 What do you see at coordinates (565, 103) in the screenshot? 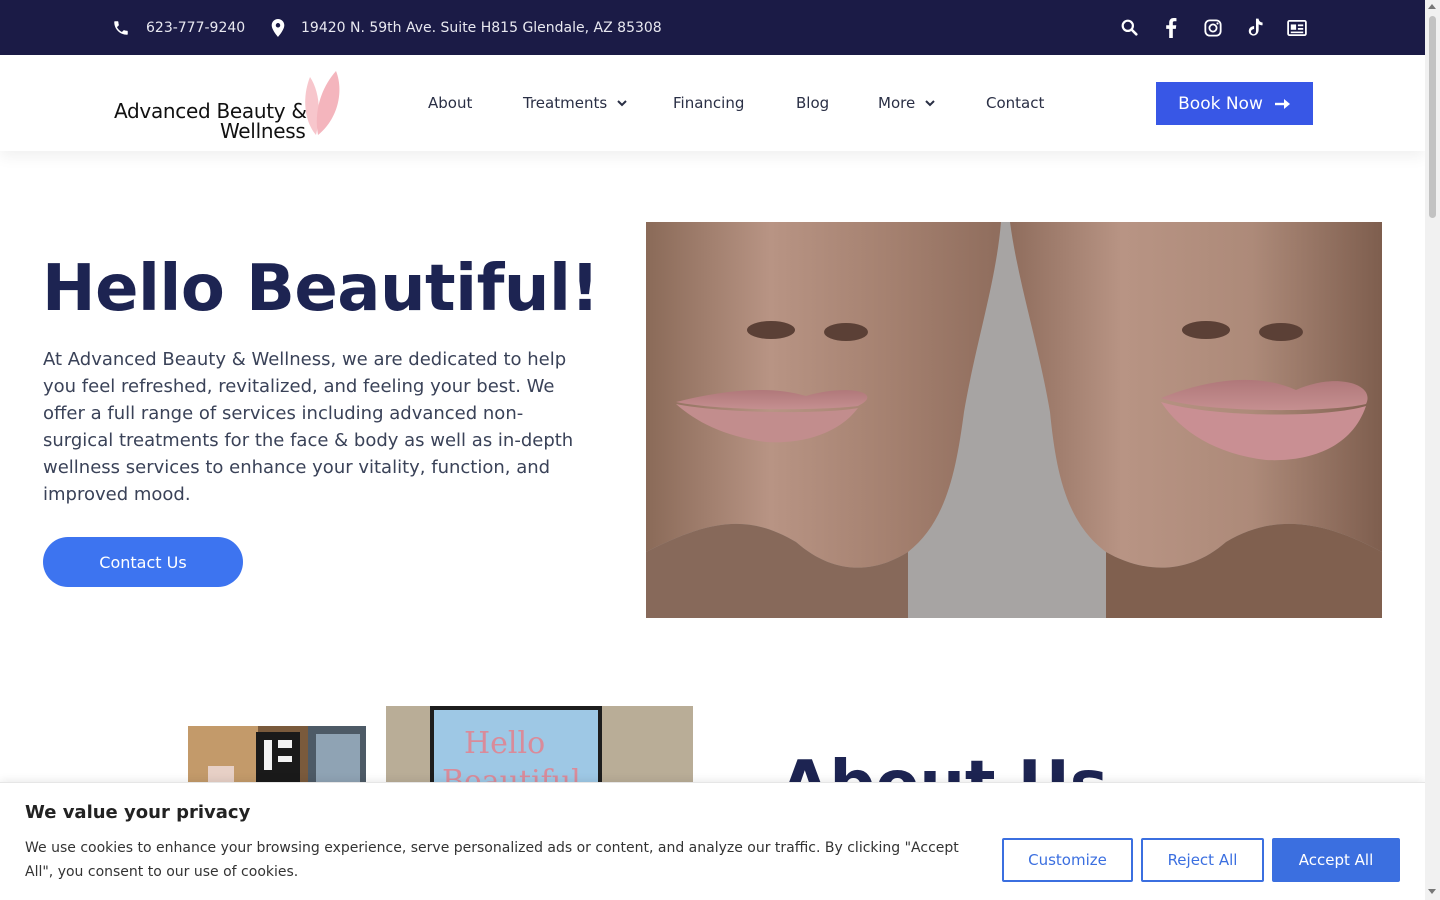
I see `nav-treatments-label: Treatments` at bounding box center [565, 103].